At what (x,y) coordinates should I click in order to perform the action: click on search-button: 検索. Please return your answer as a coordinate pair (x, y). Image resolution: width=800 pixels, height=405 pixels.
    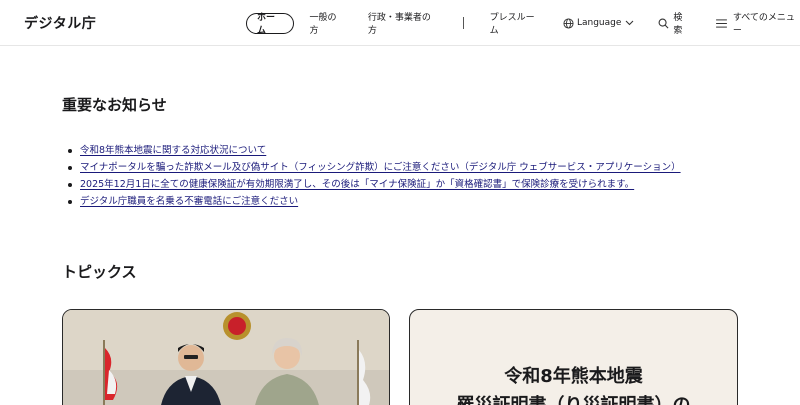
    Looking at the image, I should click on (674, 23).